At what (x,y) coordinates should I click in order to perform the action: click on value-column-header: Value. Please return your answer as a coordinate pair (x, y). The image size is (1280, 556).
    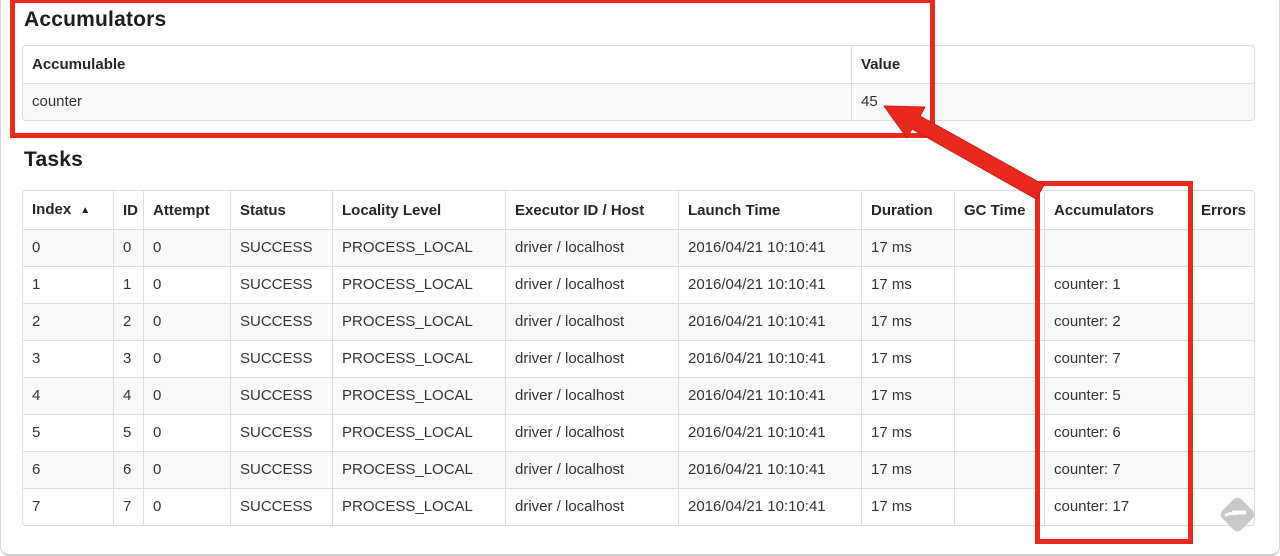
    Looking at the image, I should click on (1052, 64).